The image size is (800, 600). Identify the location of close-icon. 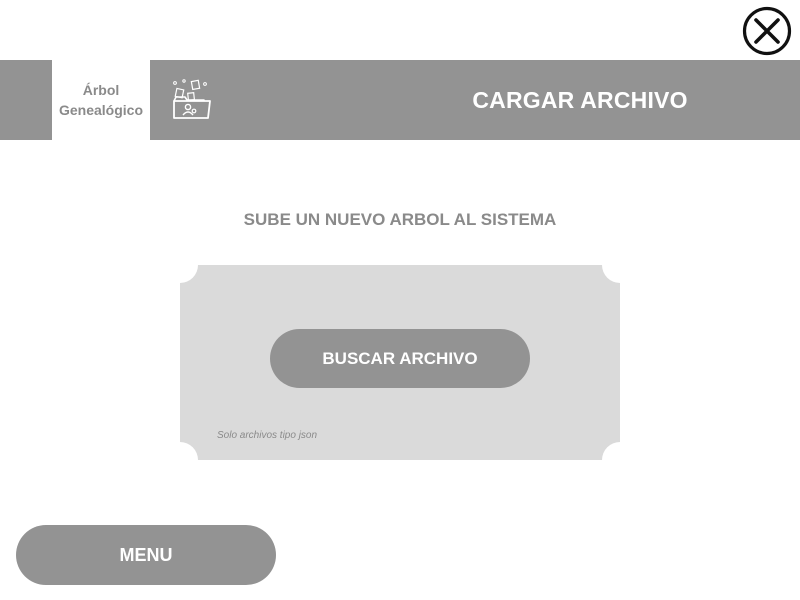
(767, 31).